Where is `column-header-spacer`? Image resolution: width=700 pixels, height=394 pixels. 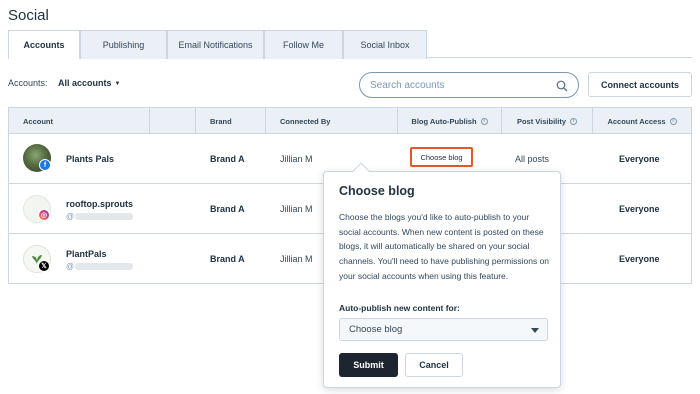
column-header-spacer is located at coordinates (173, 121).